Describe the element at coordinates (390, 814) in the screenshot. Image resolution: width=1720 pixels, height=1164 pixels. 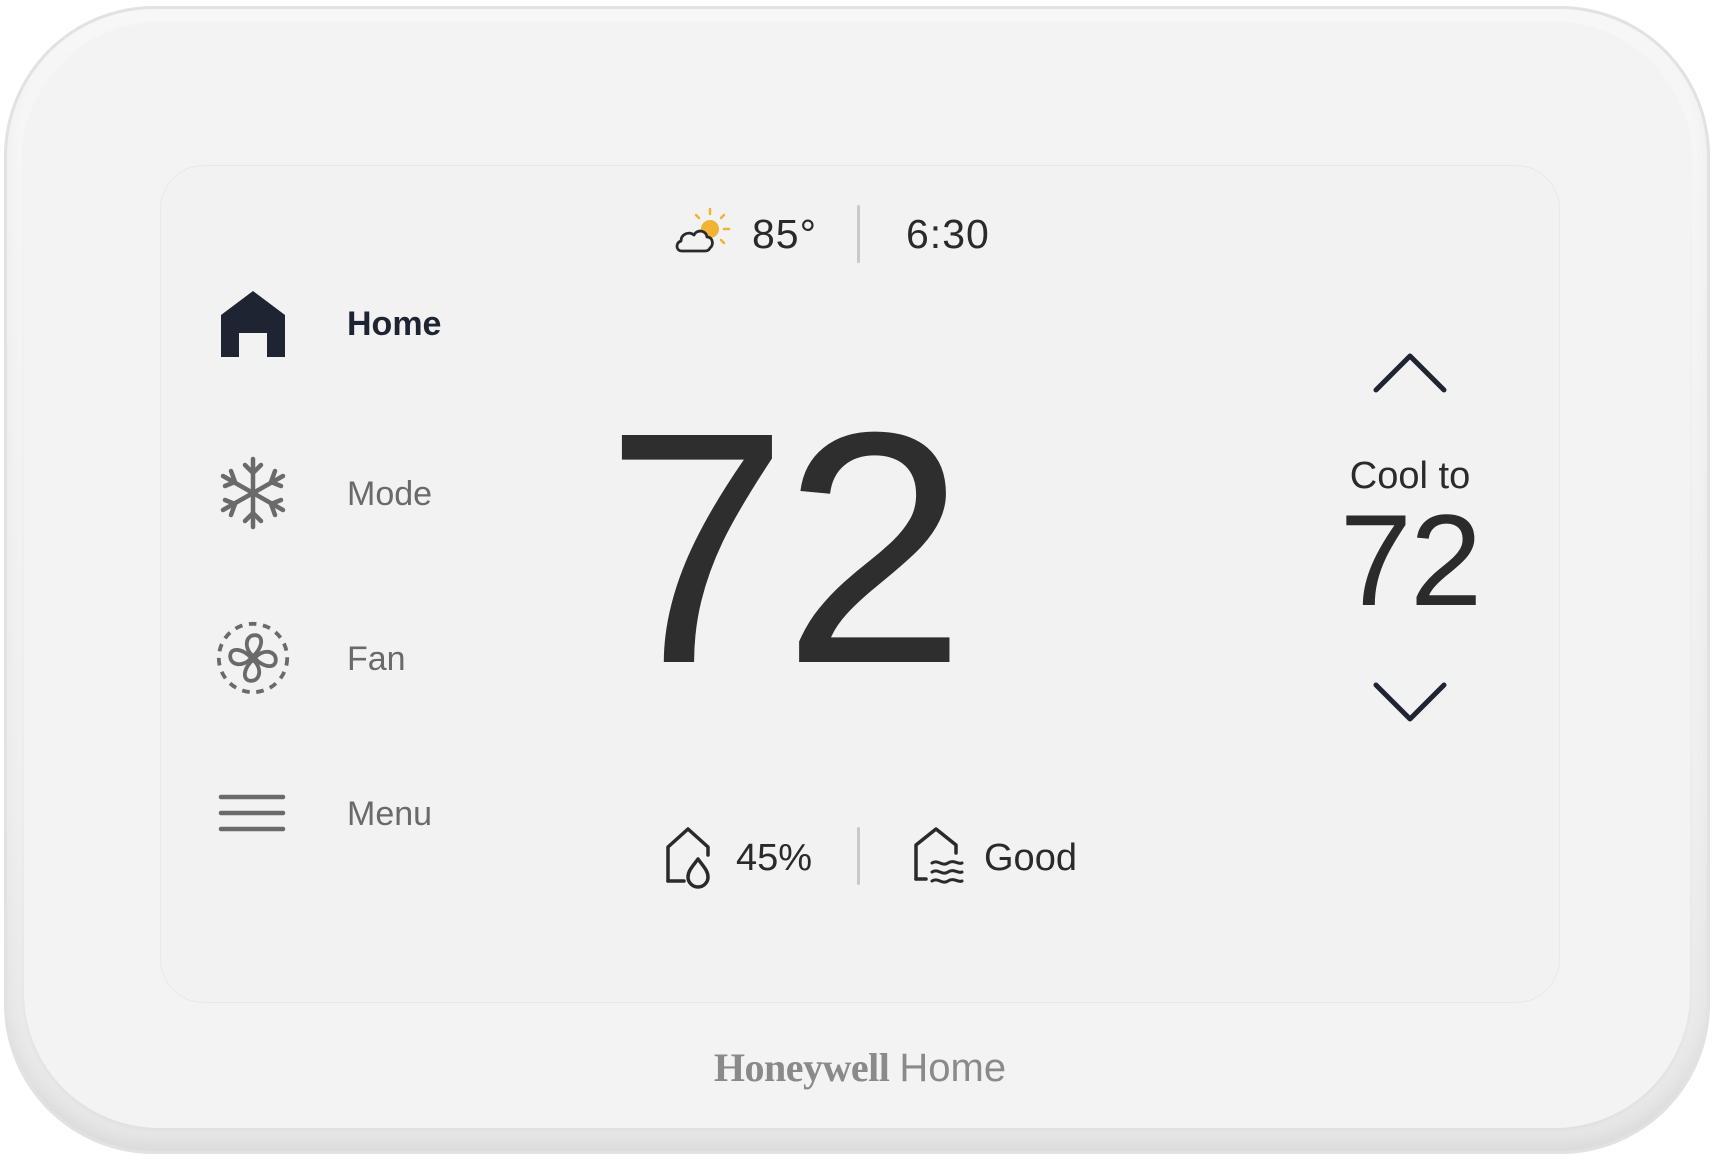
I see `nav-label-menu: Menu` at that location.